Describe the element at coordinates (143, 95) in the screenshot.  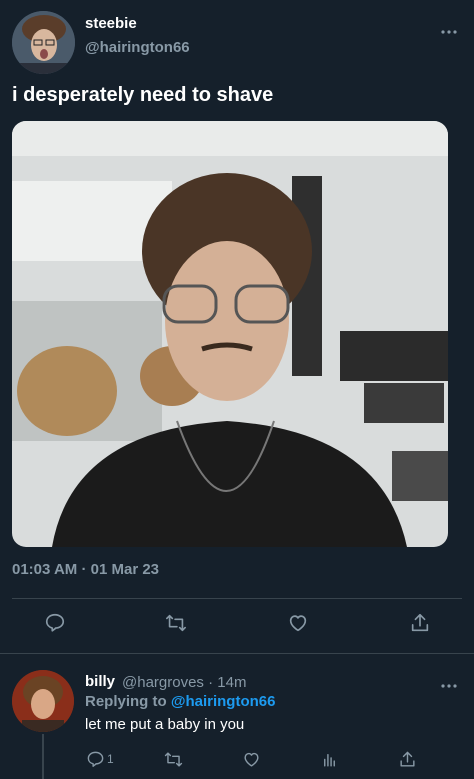
I see `tweet-text: i desperately need to shave` at that location.